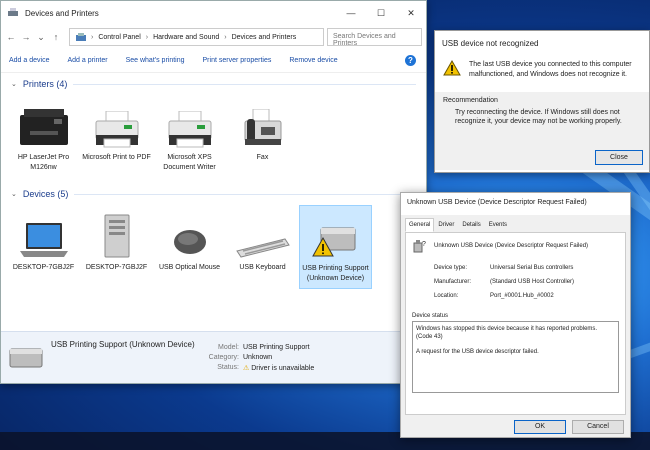 The width and height of the screenshot is (650, 450). I want to click on add-device-button: Add a device, so click(29, 60).